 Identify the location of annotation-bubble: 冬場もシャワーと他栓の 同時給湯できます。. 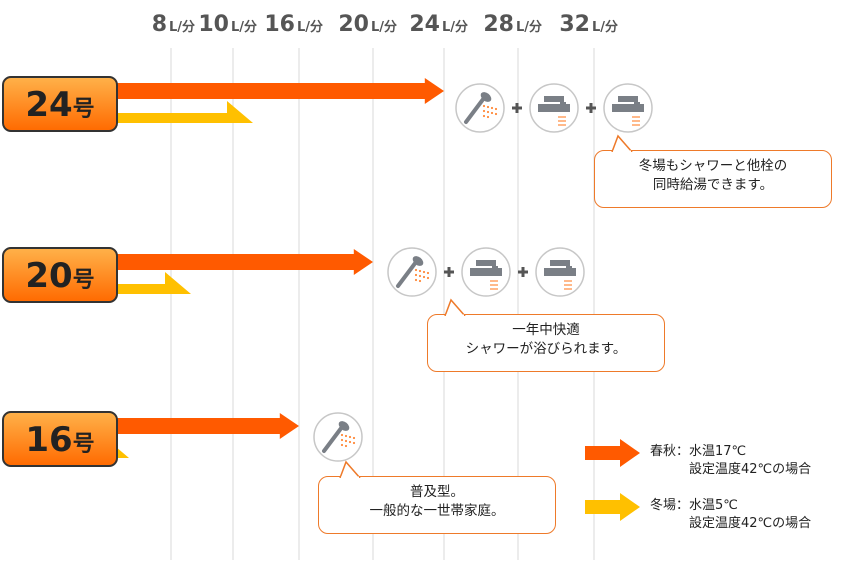
(713, 179).